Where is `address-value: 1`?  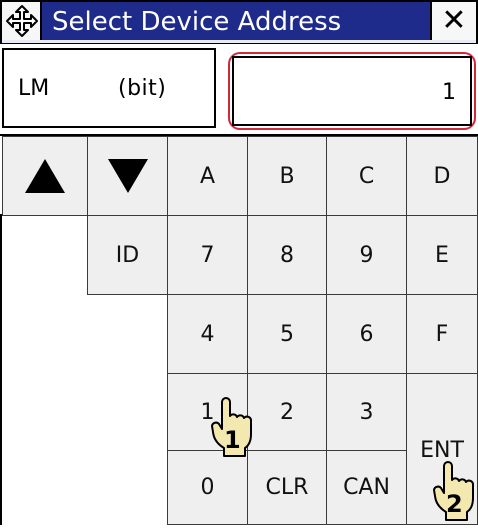 address-value: 1 is located at coordinates (449, 92).